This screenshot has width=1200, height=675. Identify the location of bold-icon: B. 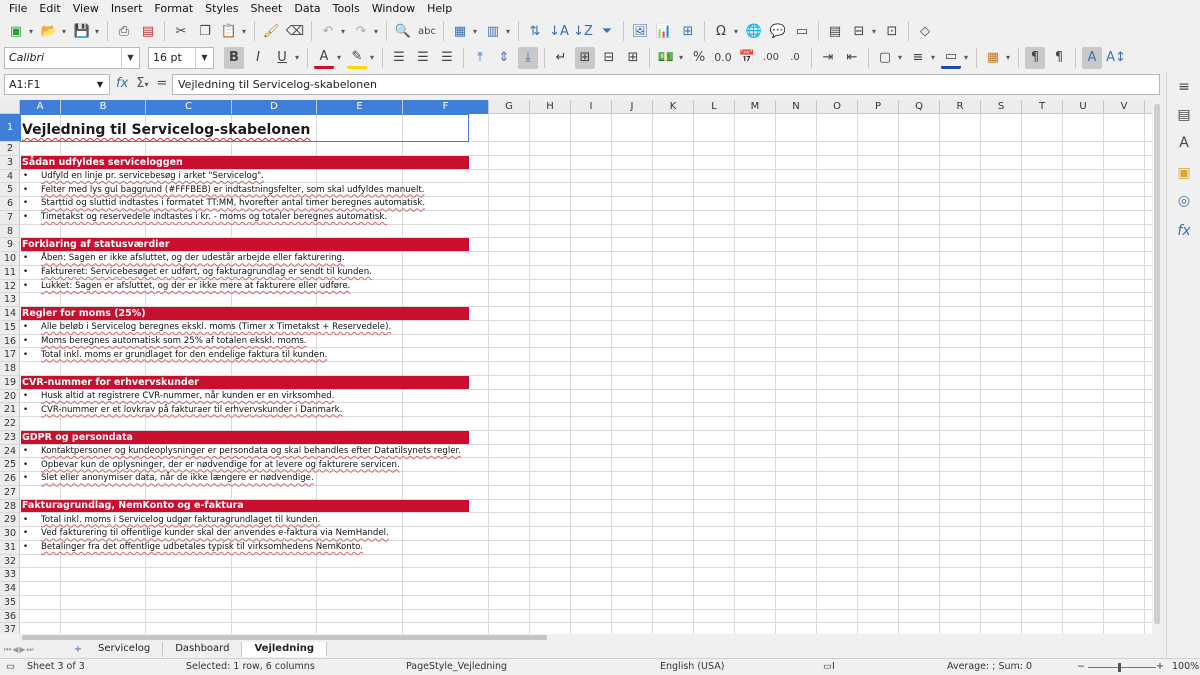
(234, 57).